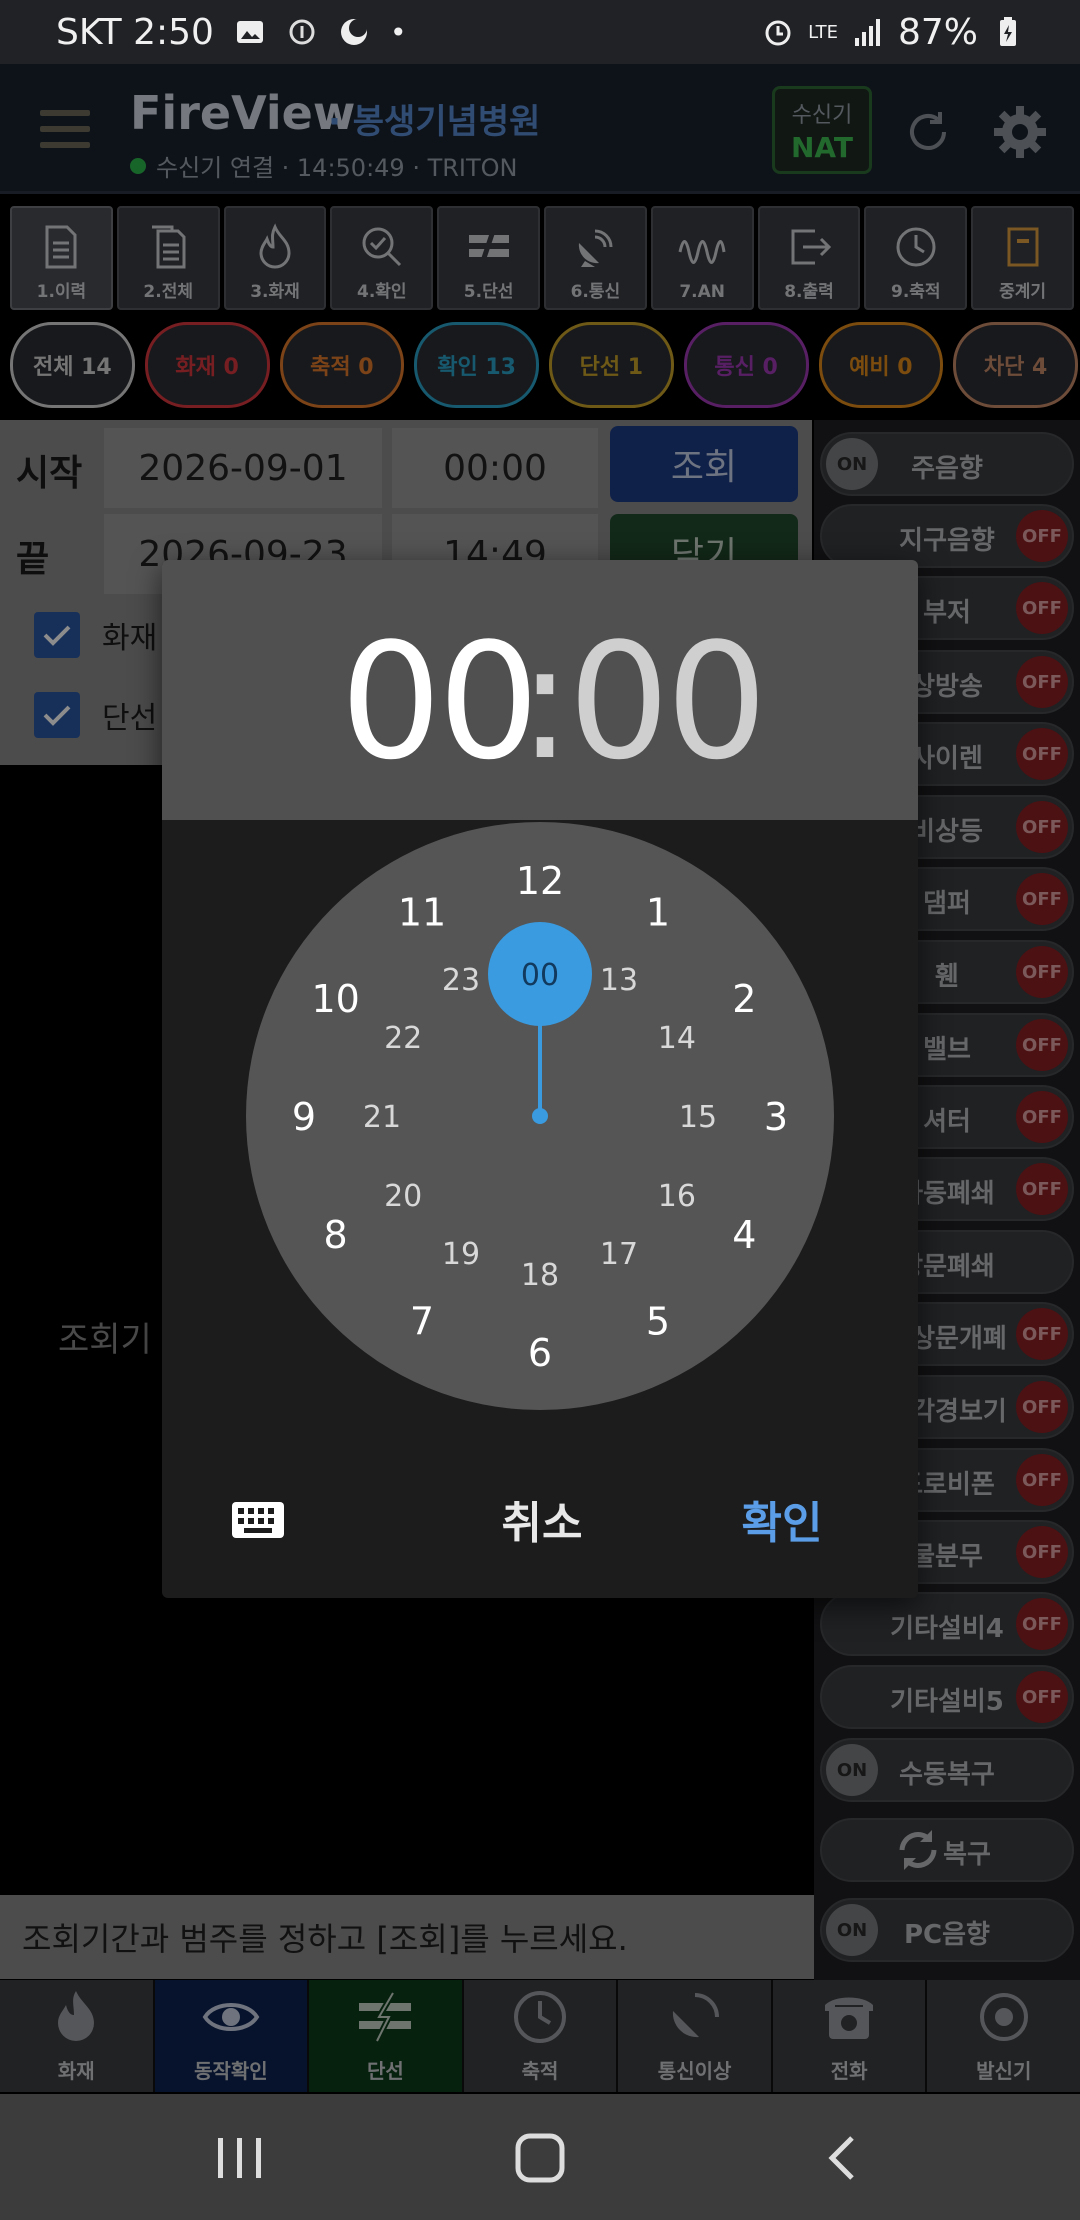  I want to click on clock-hour-inner: 20, so click(403, 1196).